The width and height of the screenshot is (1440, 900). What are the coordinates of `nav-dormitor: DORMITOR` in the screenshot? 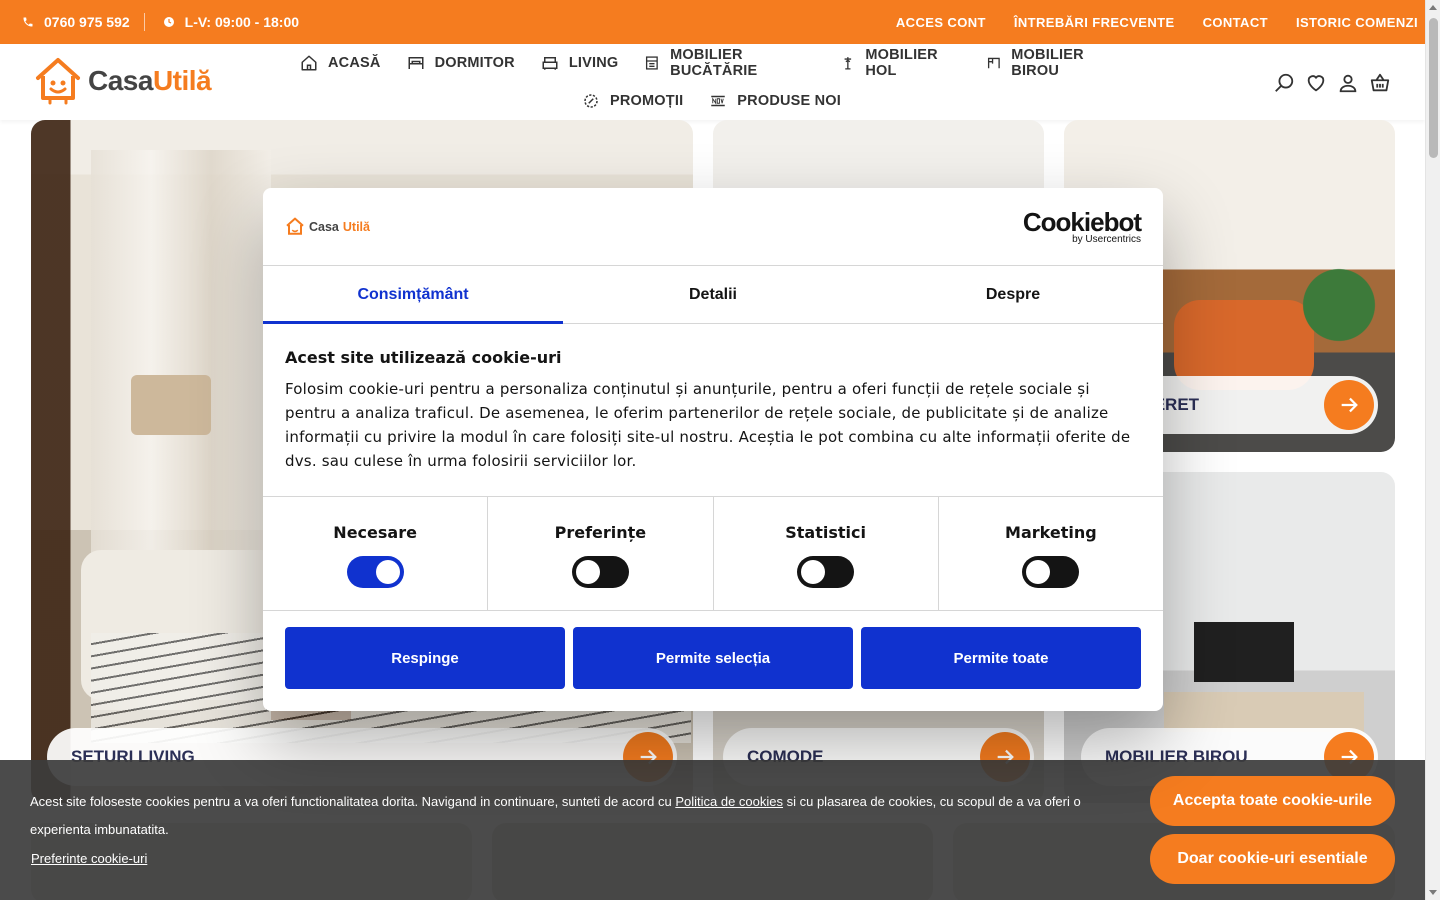 It's located at (461, 63).